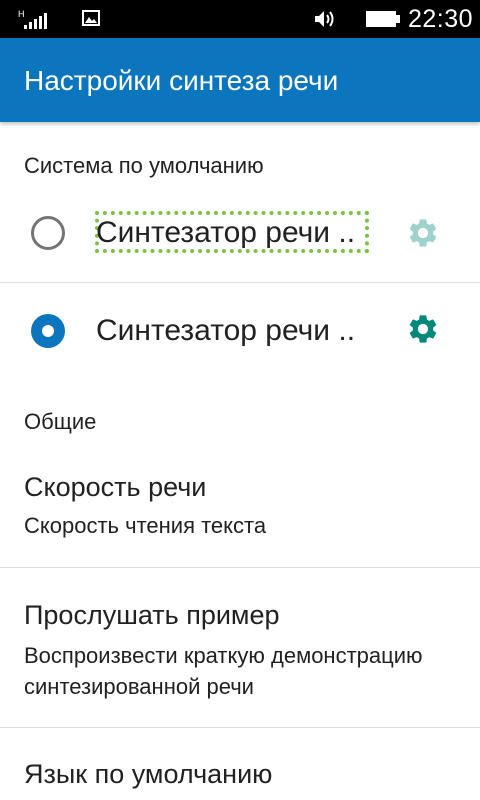 This screenshot has width=480, height=800. Describe the element at coordinates (441, 19) in the screenshot. I see `status-time: 22:30` at that location.